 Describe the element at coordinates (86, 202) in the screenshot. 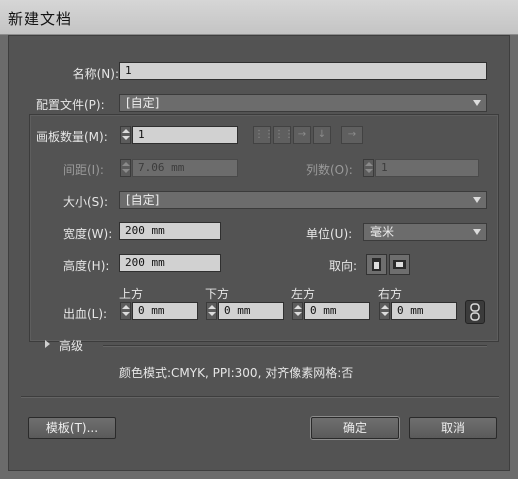

I see `size-label: 大小(S):` at that location.